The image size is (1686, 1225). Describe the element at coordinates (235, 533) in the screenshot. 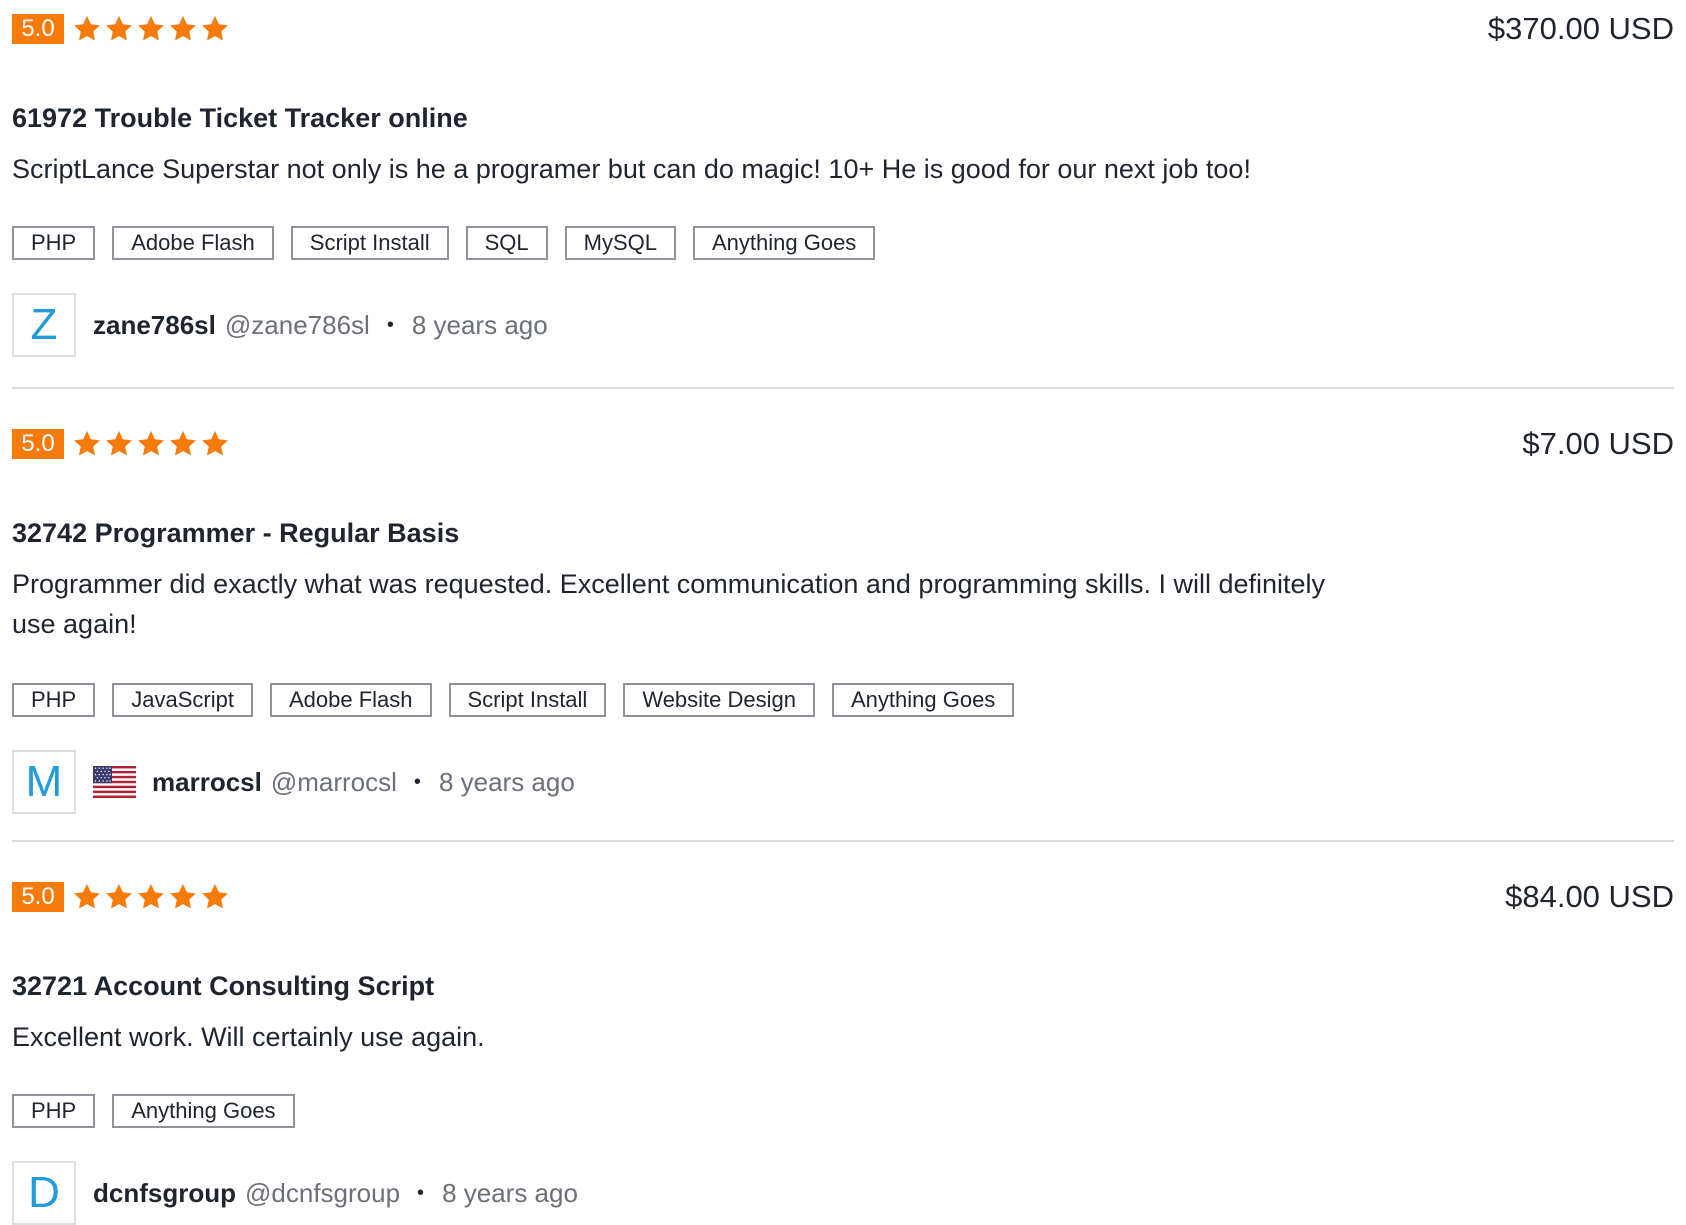

I see `project-title: 32742 Programmer - Regular Basis` at that location.